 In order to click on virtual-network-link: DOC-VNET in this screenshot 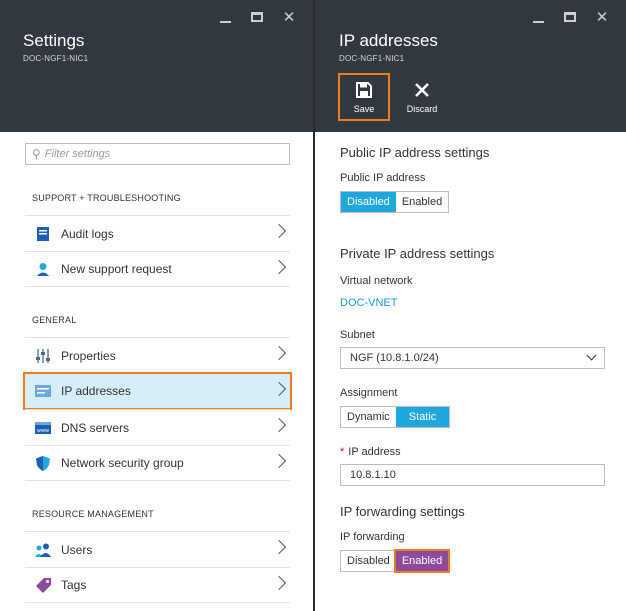, I will do `click(368, 303)`.